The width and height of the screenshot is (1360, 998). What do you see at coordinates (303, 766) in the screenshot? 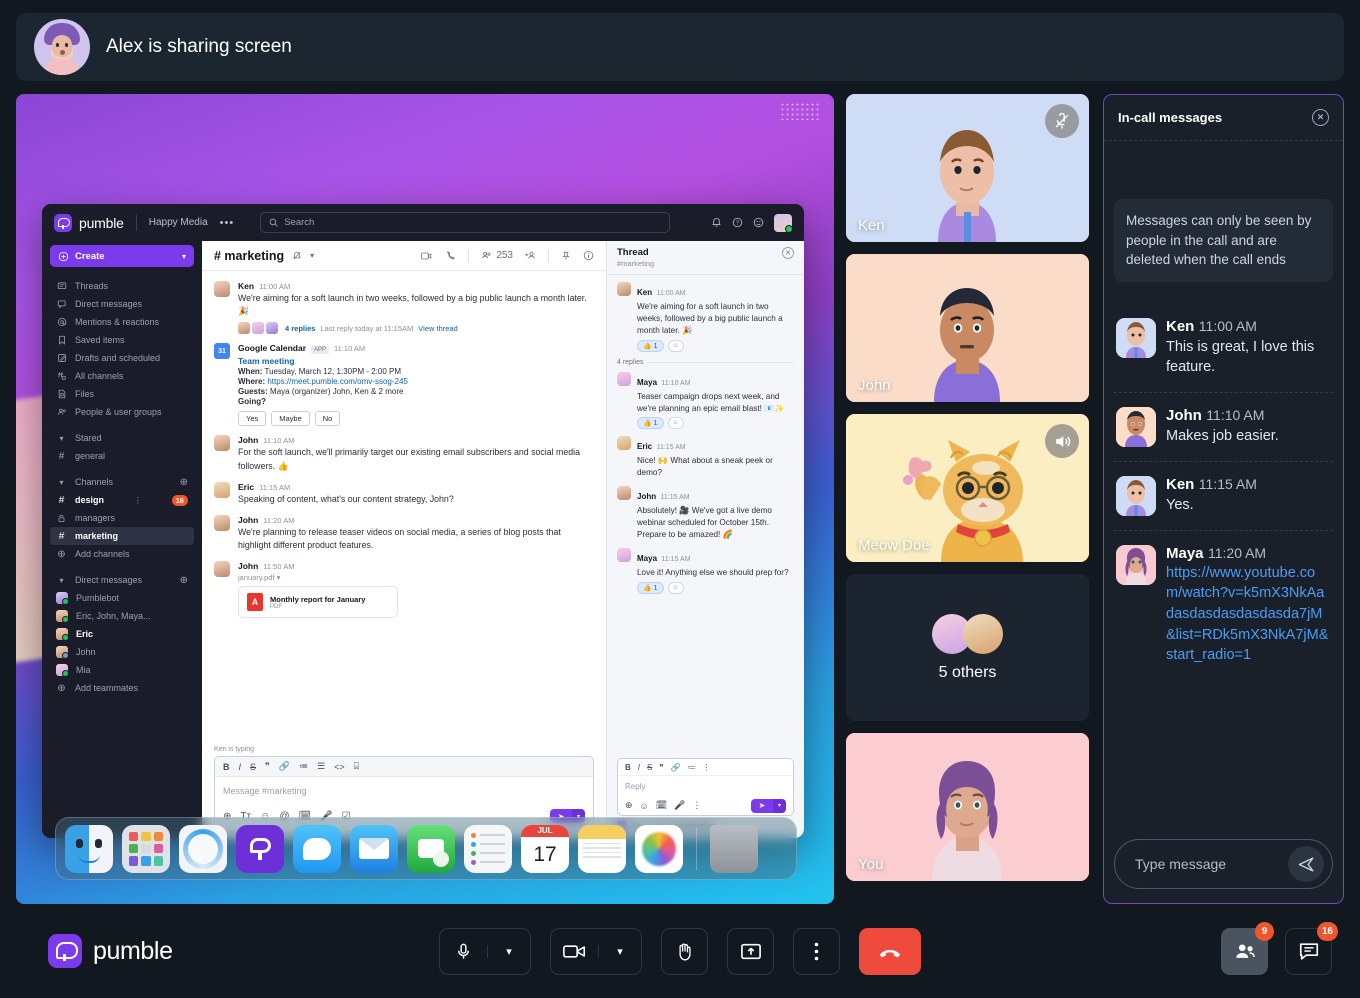
I see `ordered-list-icon: ≔` at bounding box center [303, 766].